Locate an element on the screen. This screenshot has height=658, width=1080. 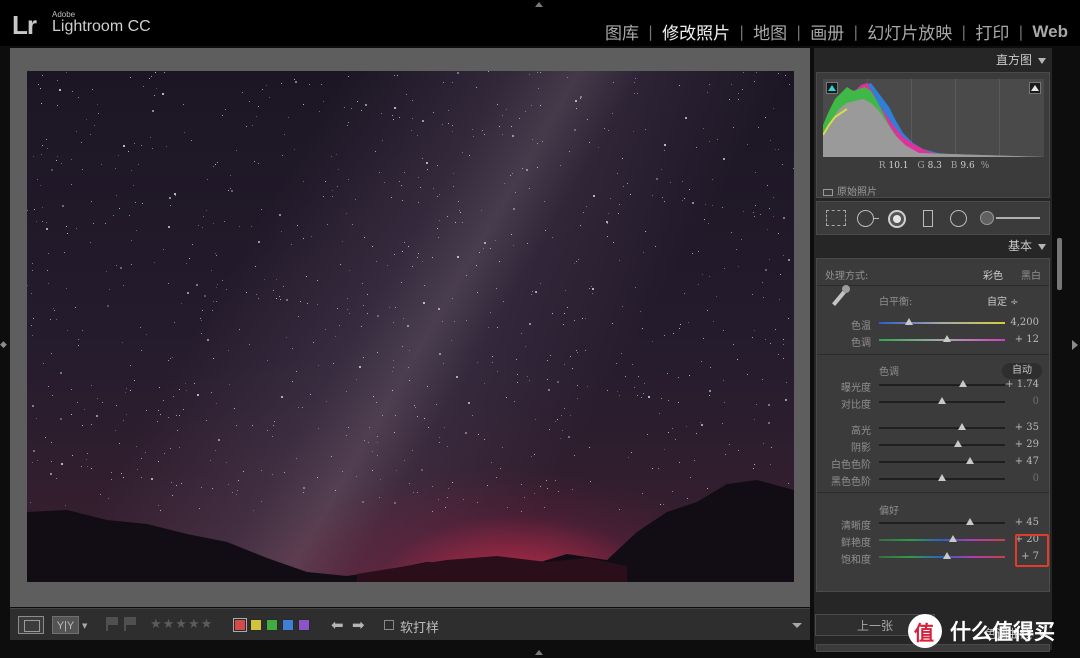
blacks-value: 0 is located at coordinates (1036, 478).